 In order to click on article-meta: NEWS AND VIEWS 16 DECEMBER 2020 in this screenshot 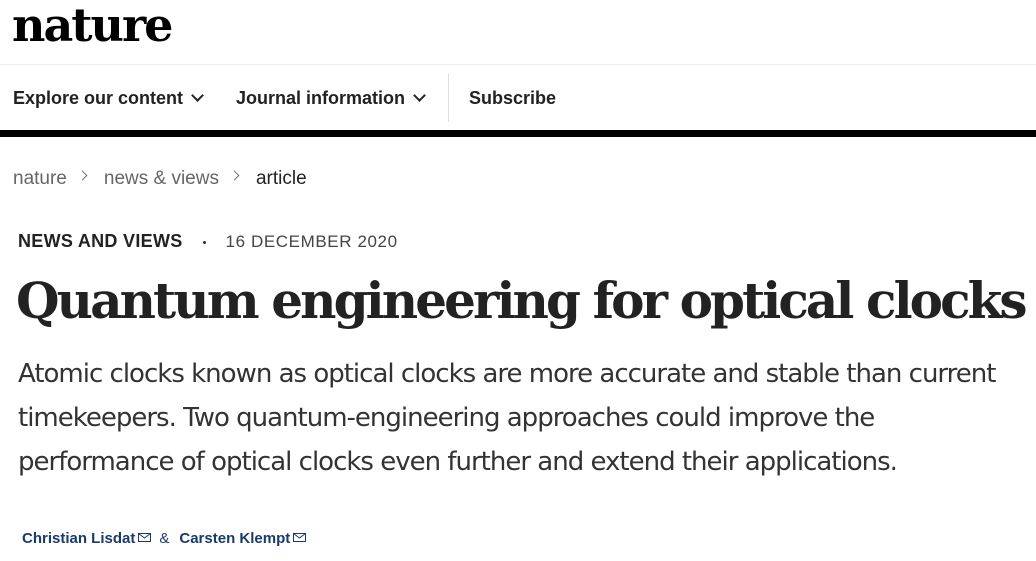, I will do `click(208, 241)`.